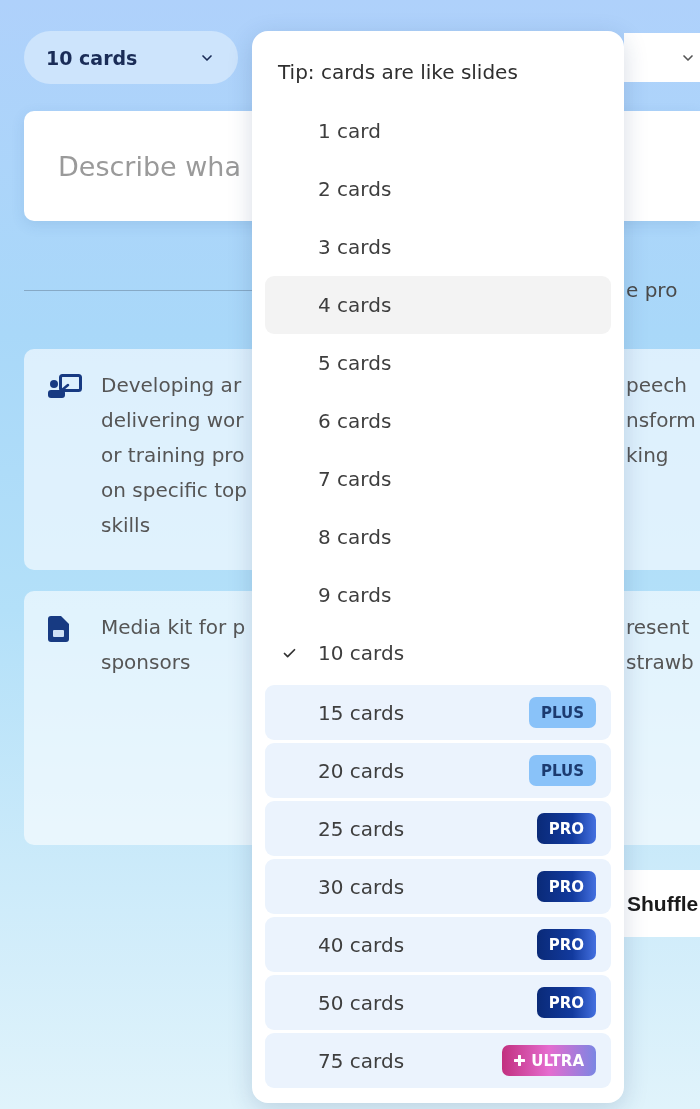  Describe the element at coordinates (438, 1002) in the screenshot. I see `card-count-option: 50 cards PRO` at that location.